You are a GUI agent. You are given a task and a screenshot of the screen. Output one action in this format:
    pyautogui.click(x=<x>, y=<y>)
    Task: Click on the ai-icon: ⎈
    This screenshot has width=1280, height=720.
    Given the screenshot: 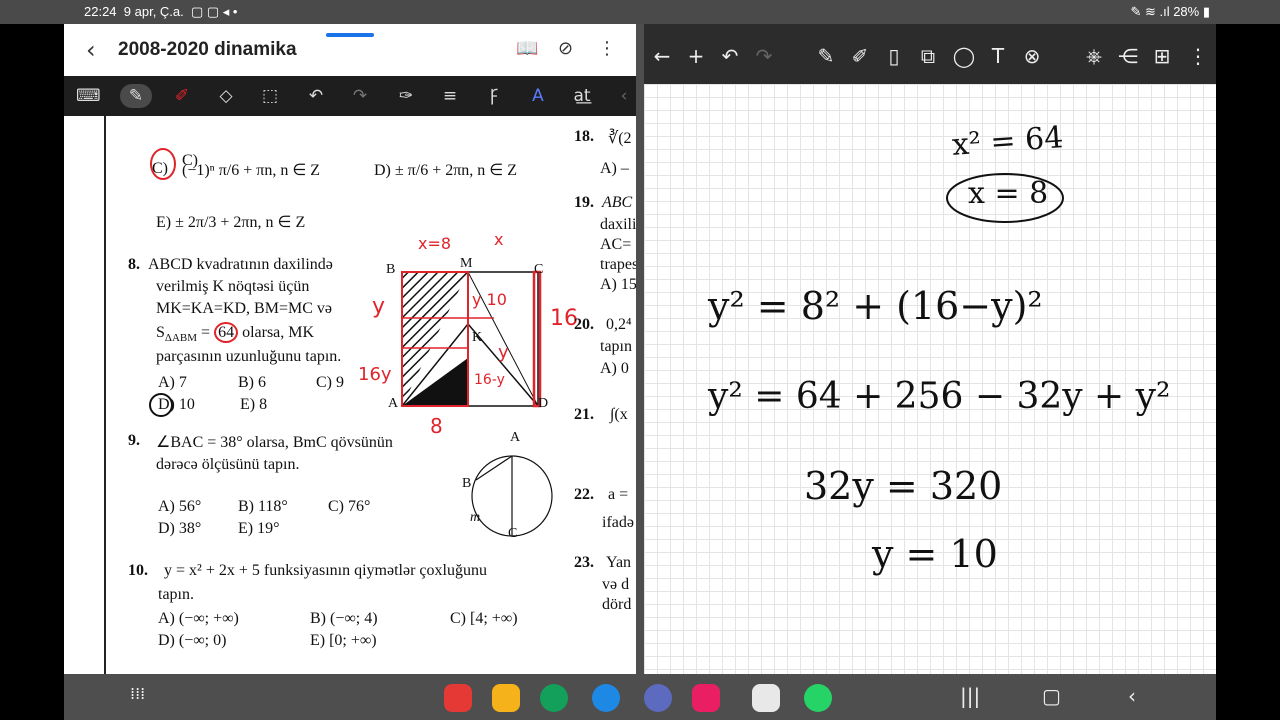 What is the action you would take?
    pyautogui.click(x=1094, y=56)
    